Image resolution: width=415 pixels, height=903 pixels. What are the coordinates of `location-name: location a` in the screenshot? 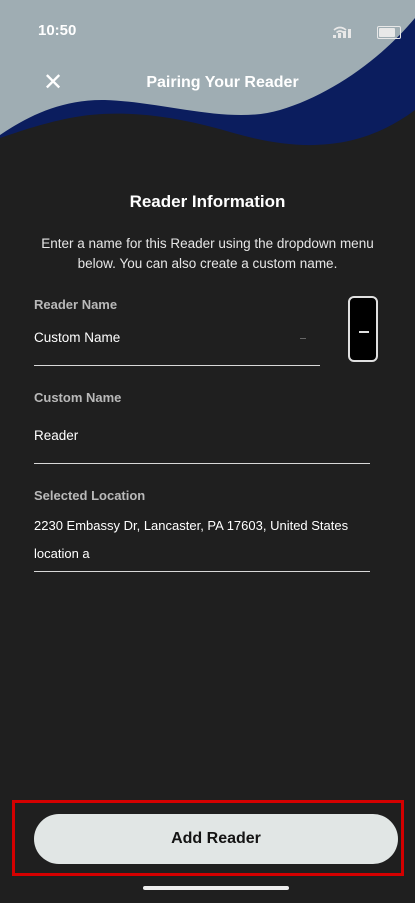 It's located at (62, 553).